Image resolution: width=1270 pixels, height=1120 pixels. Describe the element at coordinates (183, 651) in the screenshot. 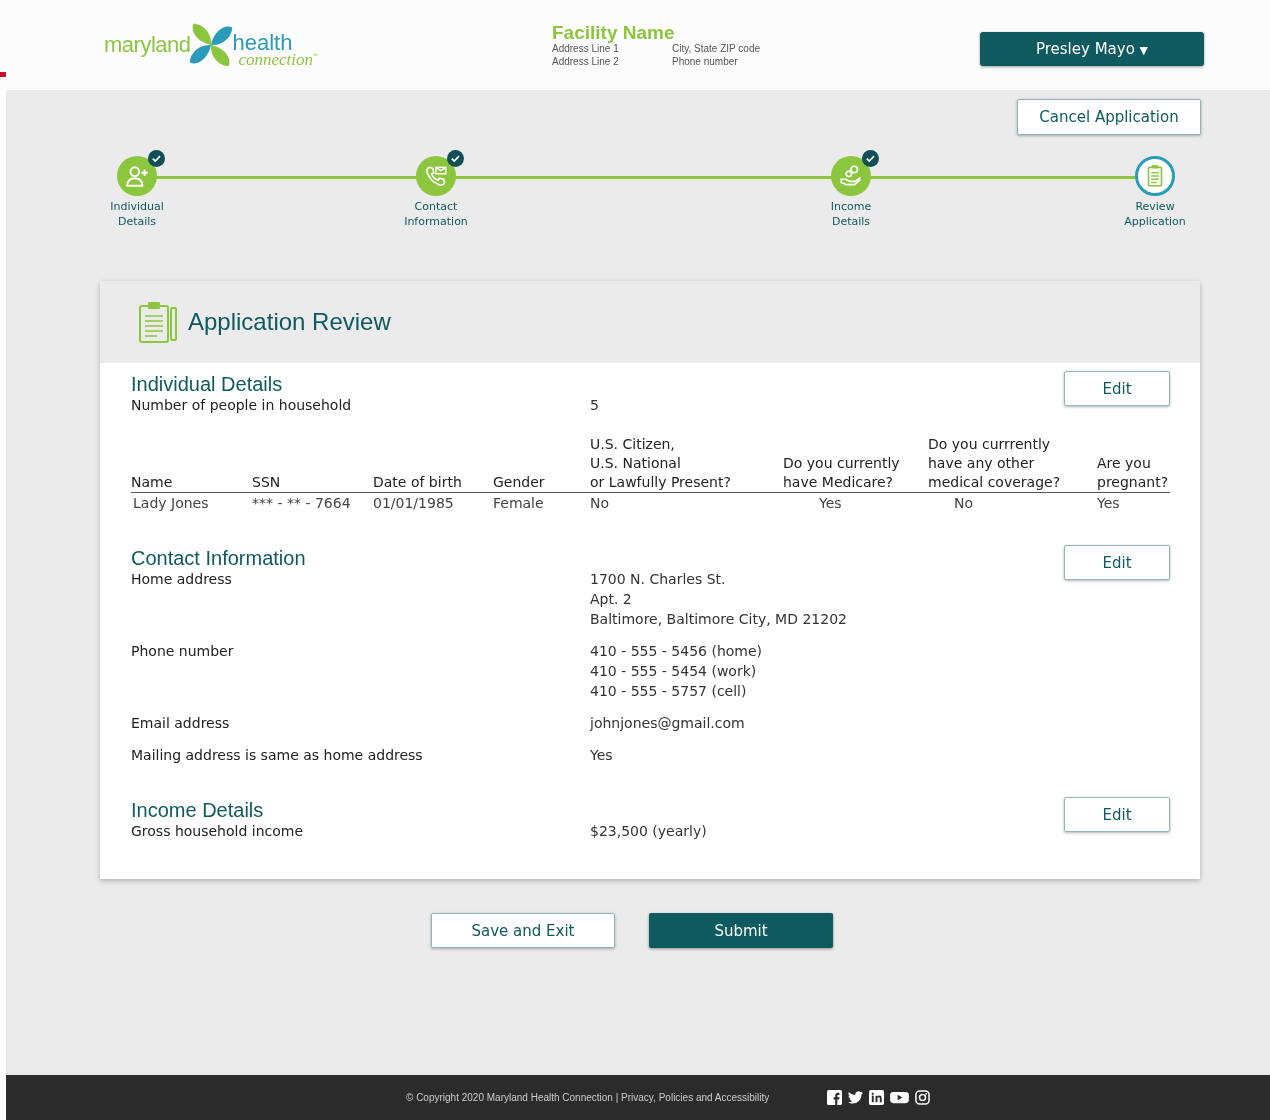

I see `field-label: Phone number` at that location.